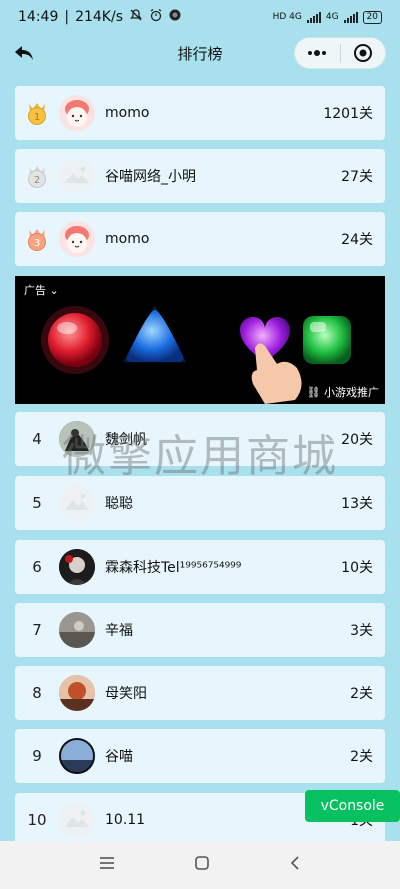  Describe the element at coordinates (37, 567) in the screenshot. I see `rank-number: 6` at that location.